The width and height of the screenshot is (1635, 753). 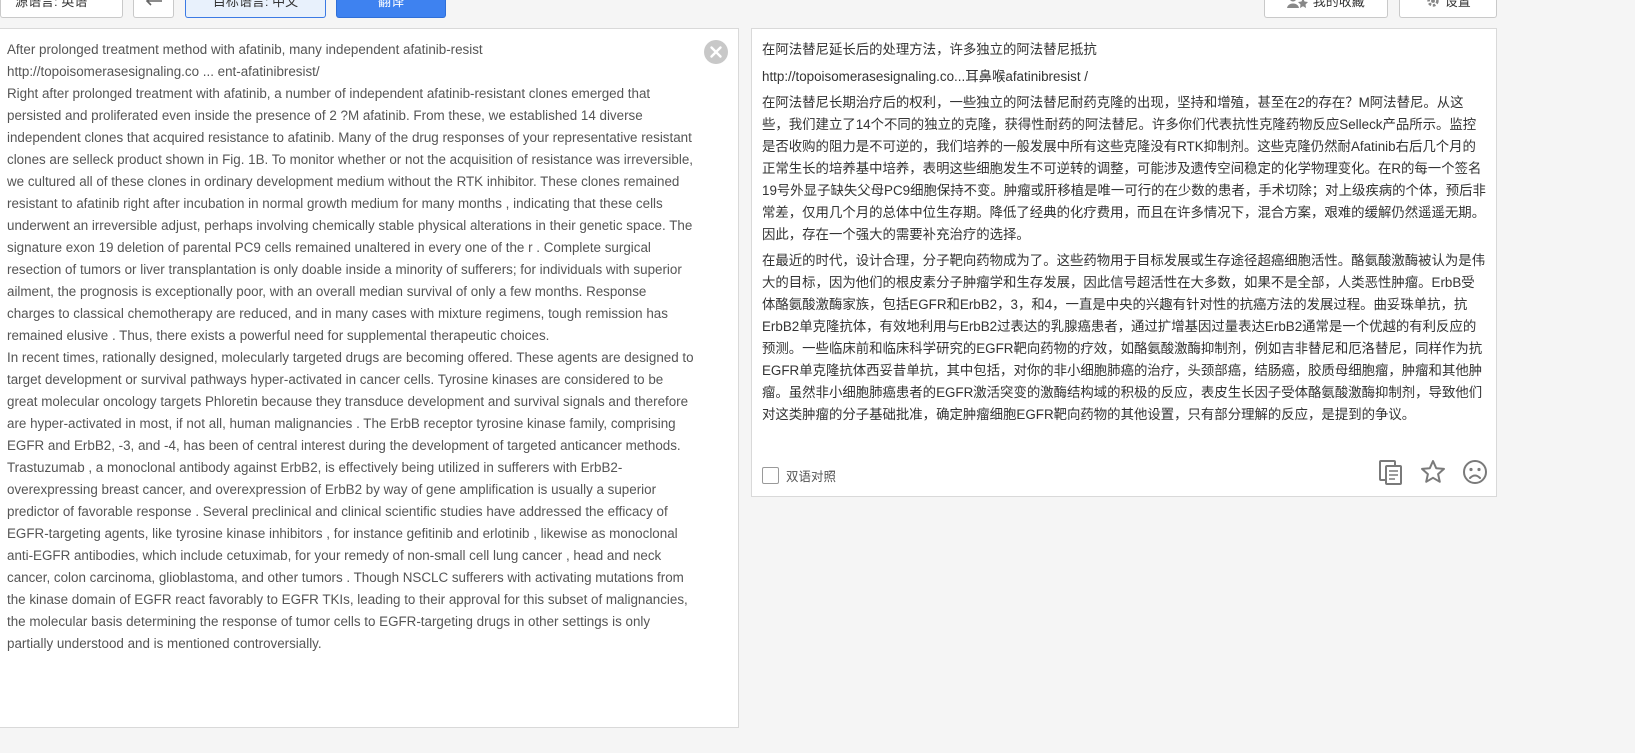 What do you see at coordinates (770, 475) in the screenshot?
I see `bilingual-checkbox` at bounding box center [770, 475].